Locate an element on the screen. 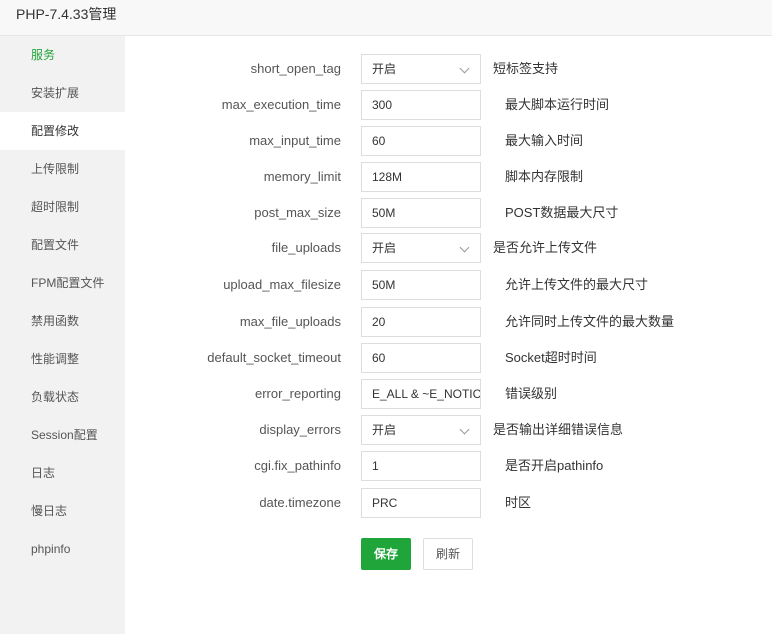 The image size is (772, 634). setting-description: 短标签支持 is located at coordinates (526, 68).